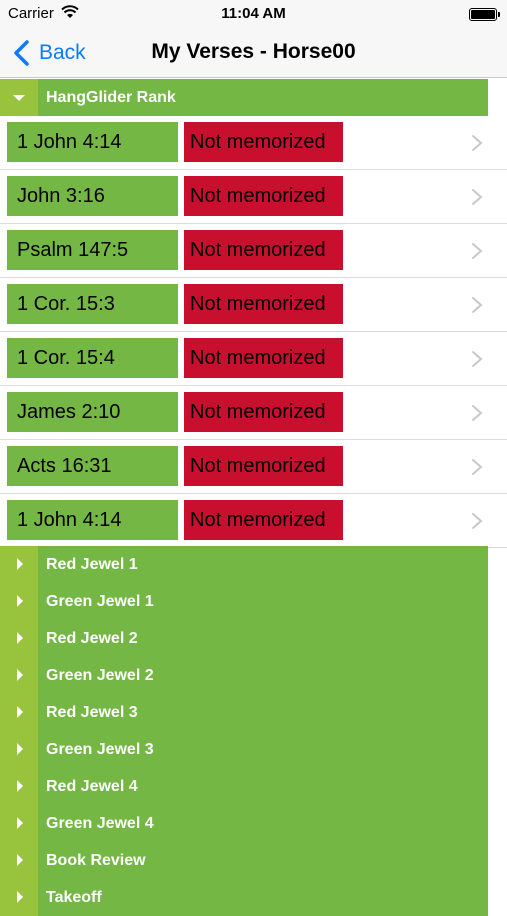  Describe the element at coordinates (92, 712) in the screenshot. I see `section-title: Red Jewel 3` at that location.